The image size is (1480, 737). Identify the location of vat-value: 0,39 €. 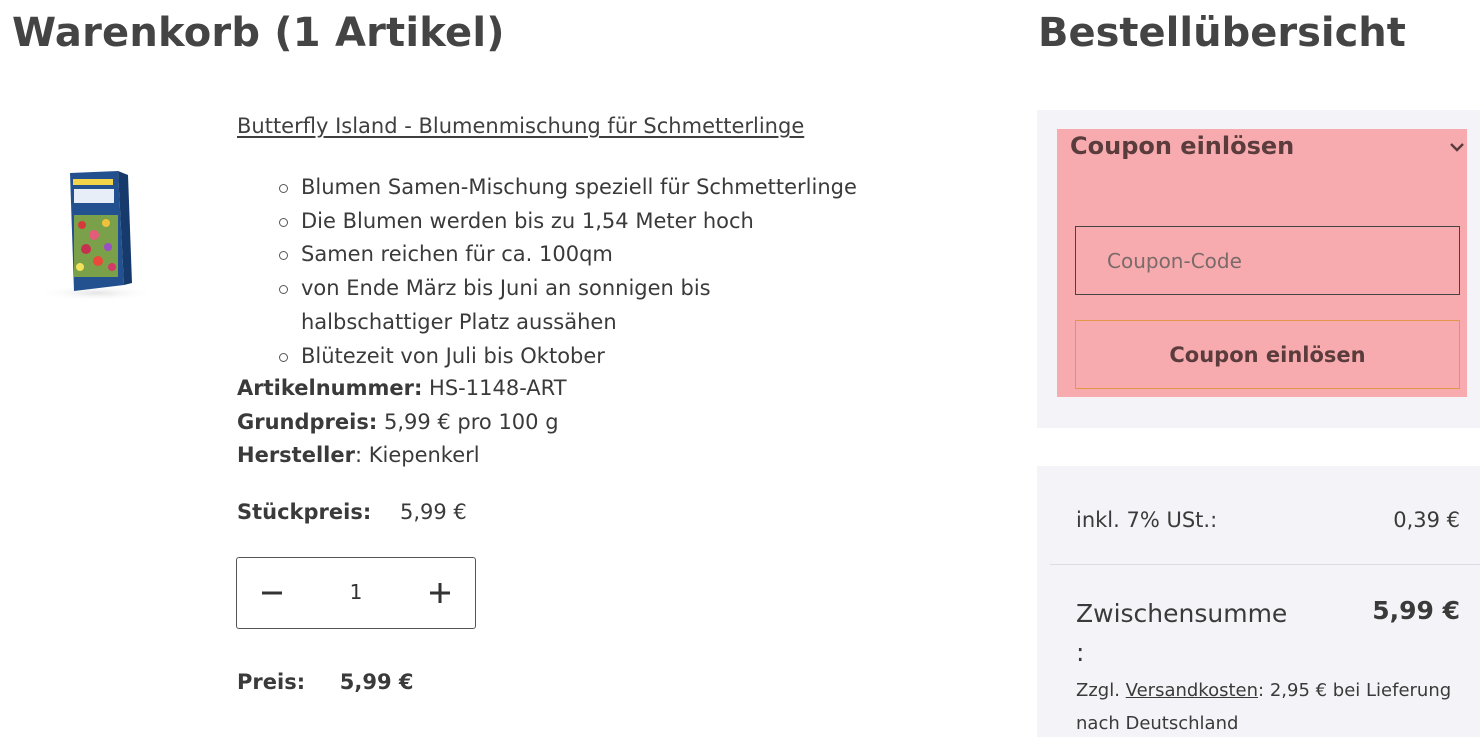
(1426, 520).